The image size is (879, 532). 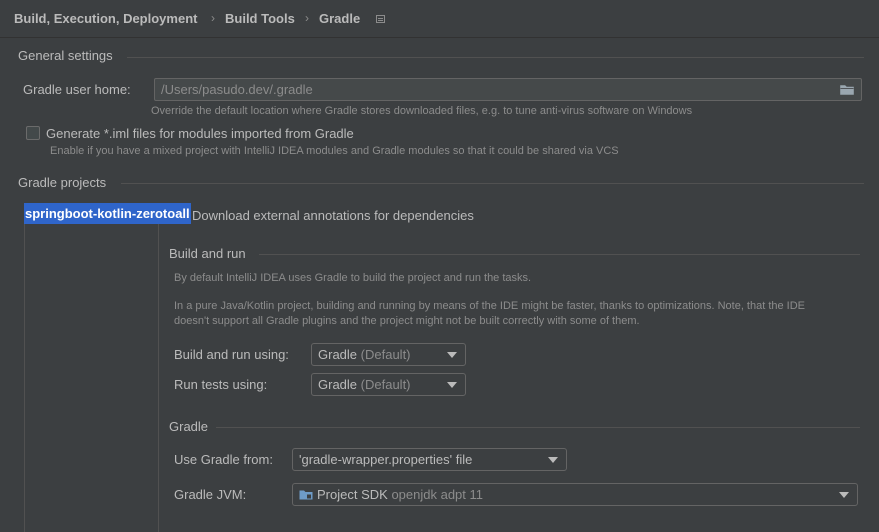 What do you see at coordinates (380, 19) in the screenshot?
I see `layout-icon` at bounding box center [380, 19].